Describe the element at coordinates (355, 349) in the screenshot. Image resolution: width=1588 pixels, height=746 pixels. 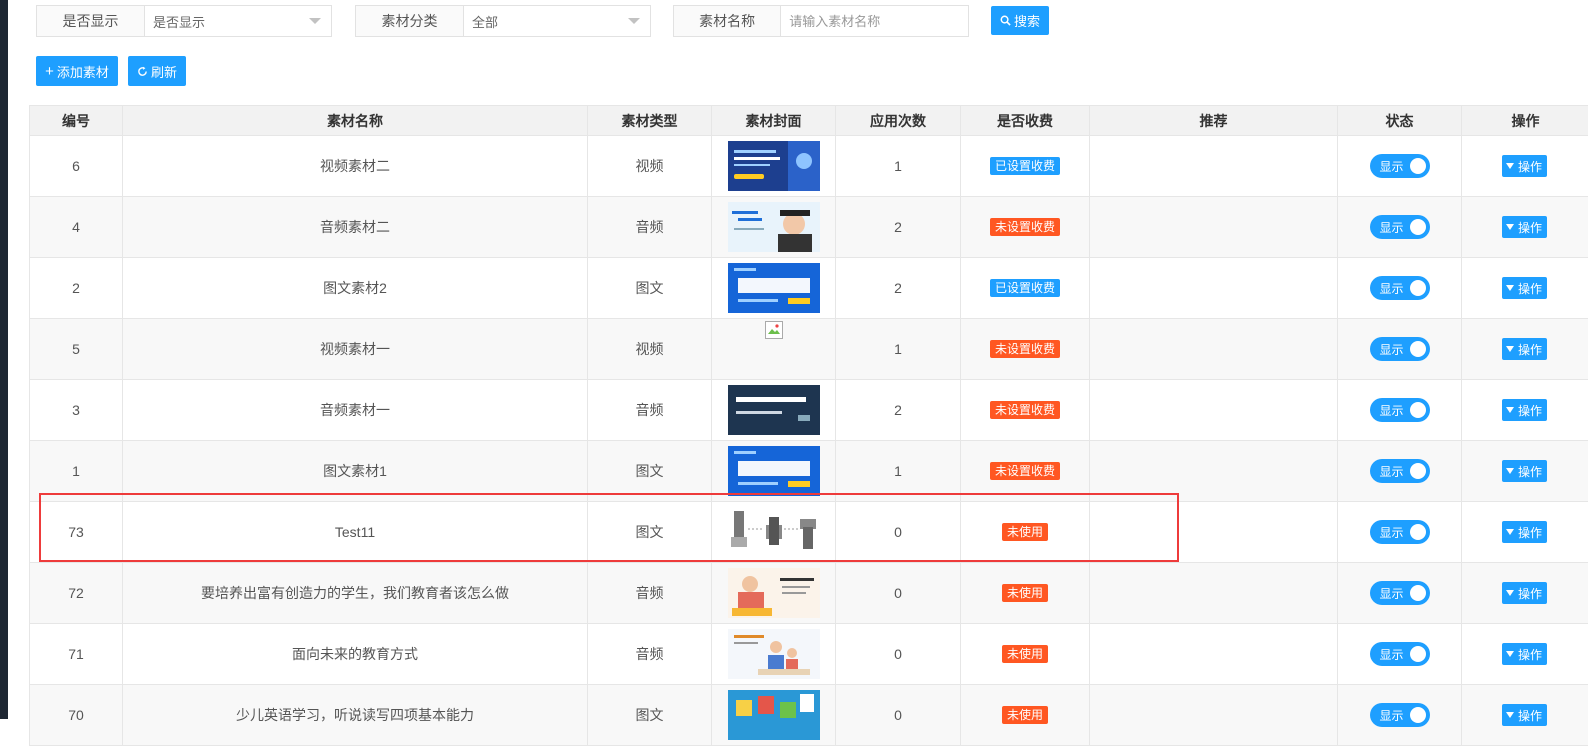
I see `row-name: 视频素材一` at that location.